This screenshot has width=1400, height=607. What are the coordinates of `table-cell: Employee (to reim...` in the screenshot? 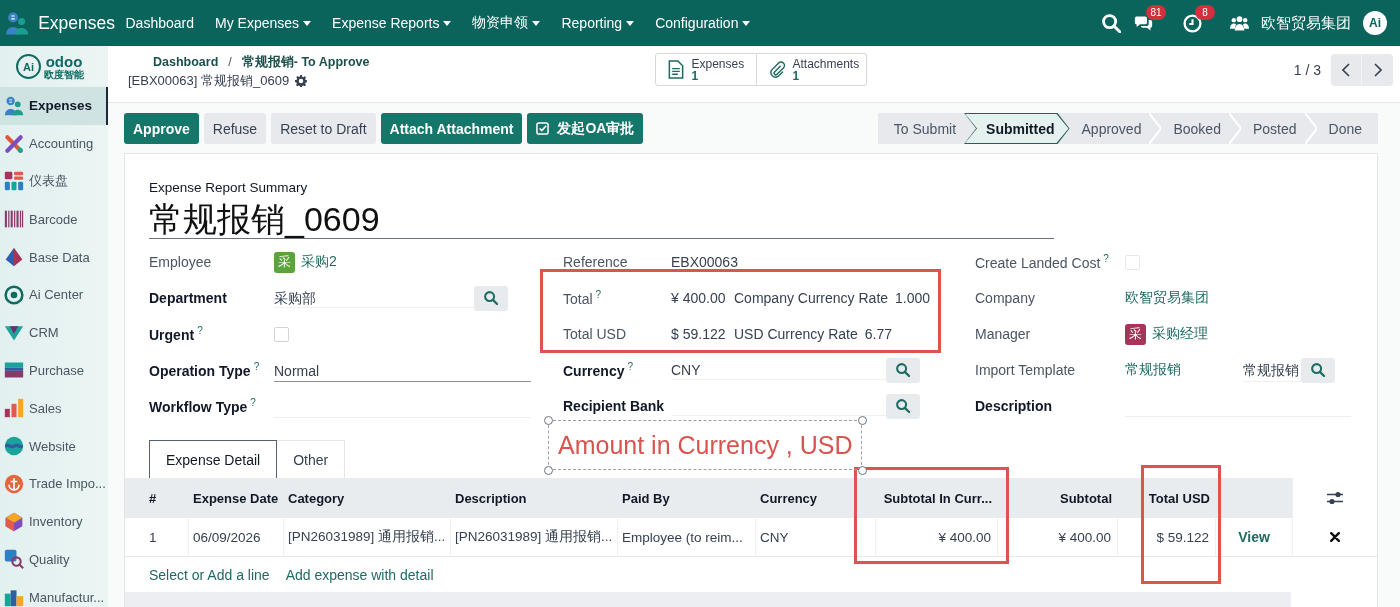 It's located at (686, 537).